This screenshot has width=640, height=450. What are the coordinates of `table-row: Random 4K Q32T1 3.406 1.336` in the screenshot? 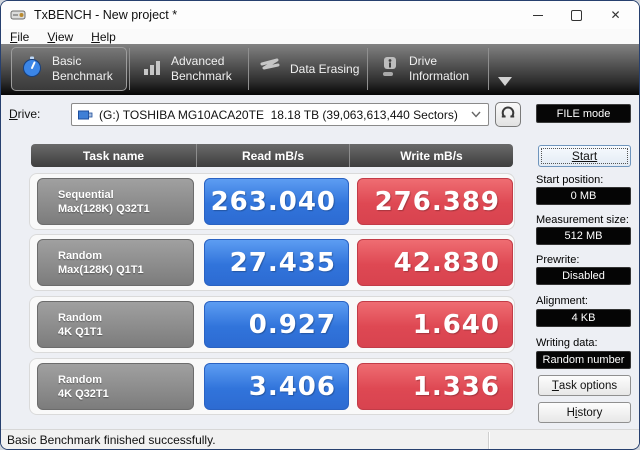 It's located at (272, 386).